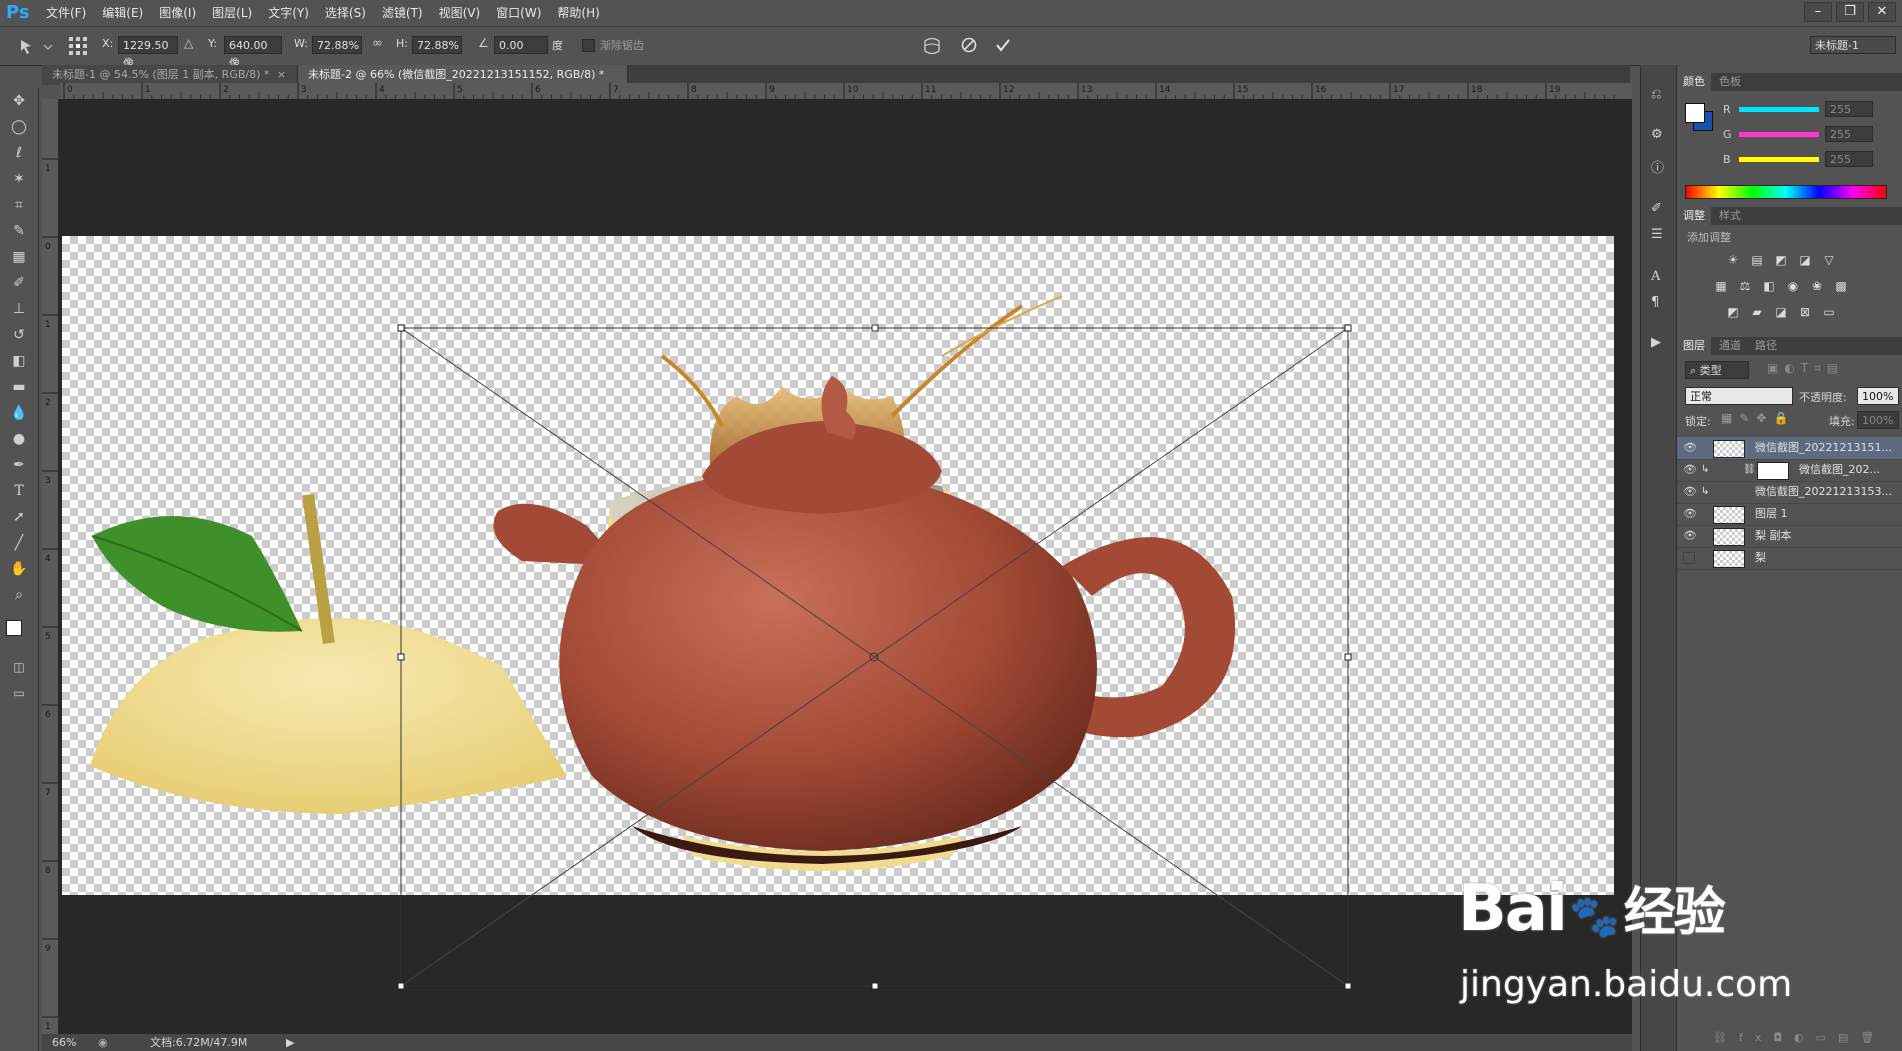 Image resolution: width=1902 pixels, height=1051 pixels. Describe the element at coordinates (1781, 260) in the screenshot. I see `curves-icon: ◩` at that location.